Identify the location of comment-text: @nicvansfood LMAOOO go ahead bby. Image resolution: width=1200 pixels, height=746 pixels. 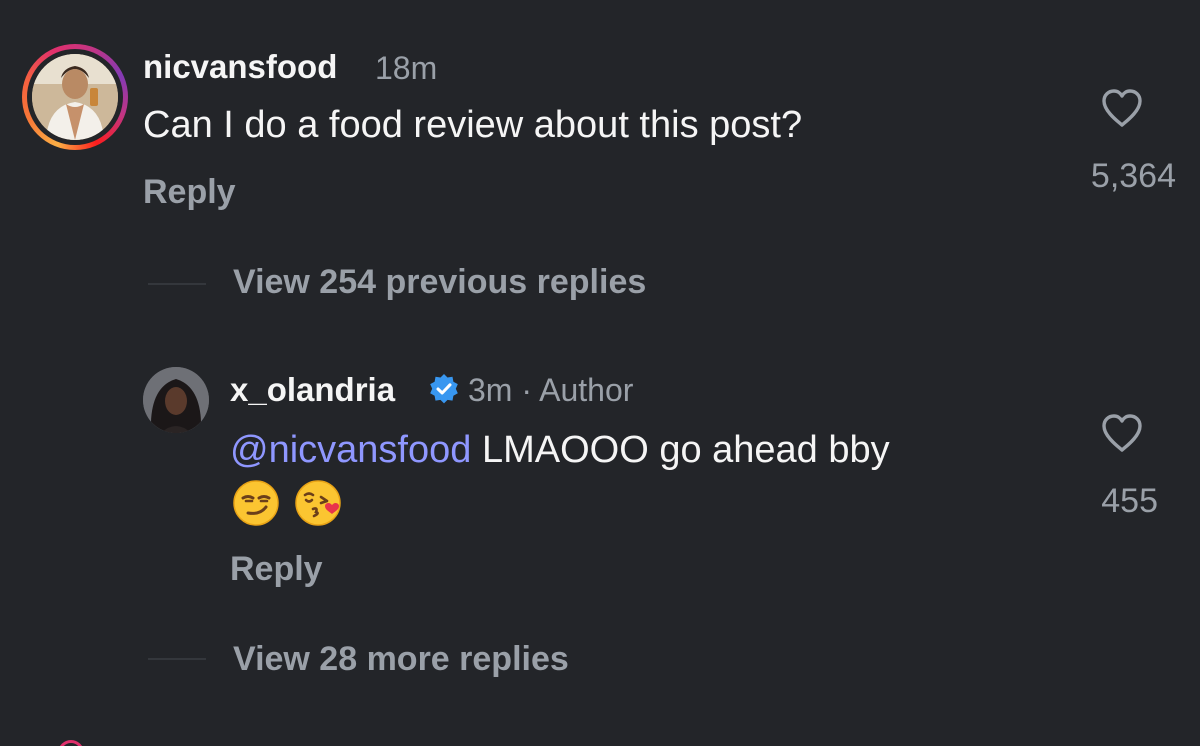
(560, 450).